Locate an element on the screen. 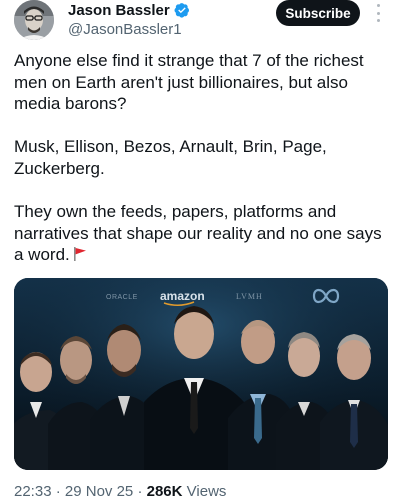 Image resolution: width=402 pixels, height=500 pixels. verified-badge-icon is located at coordinates (182, 10).